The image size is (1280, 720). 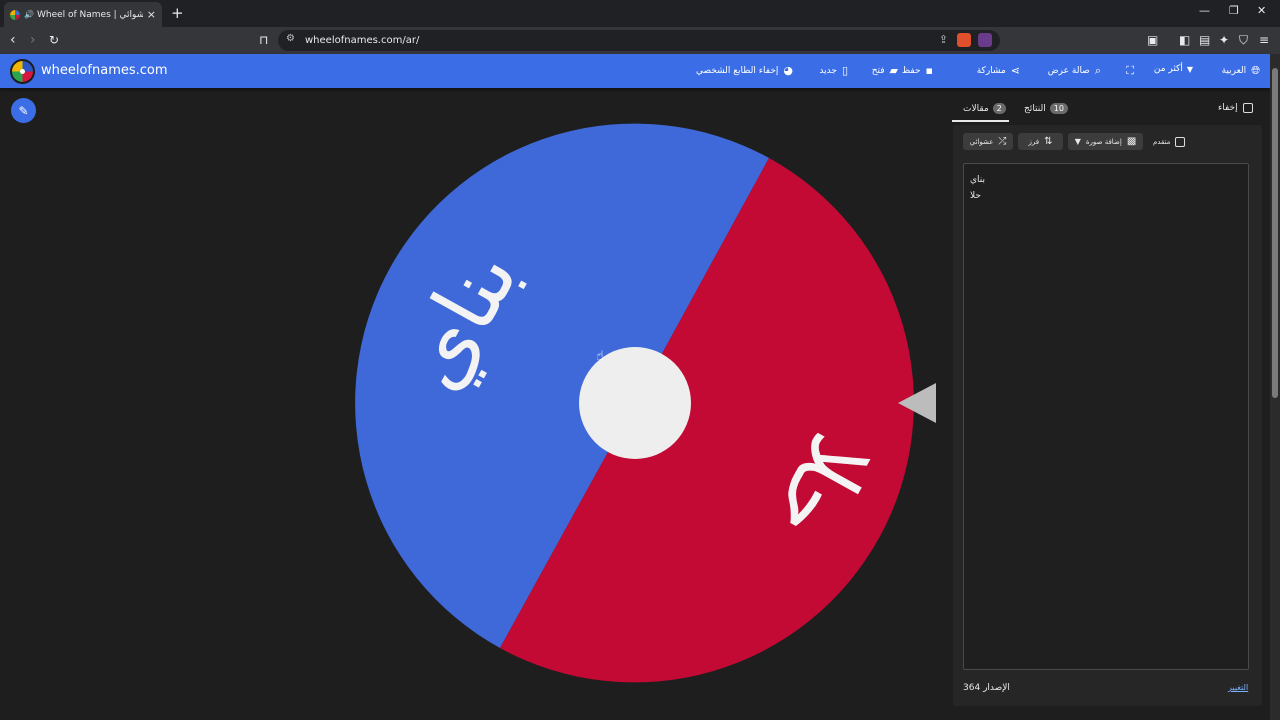 What do you see at coordinates (1034, 141) in the screenshot?
I see `sort-label: فرز` at bounding box center [1034, 141].